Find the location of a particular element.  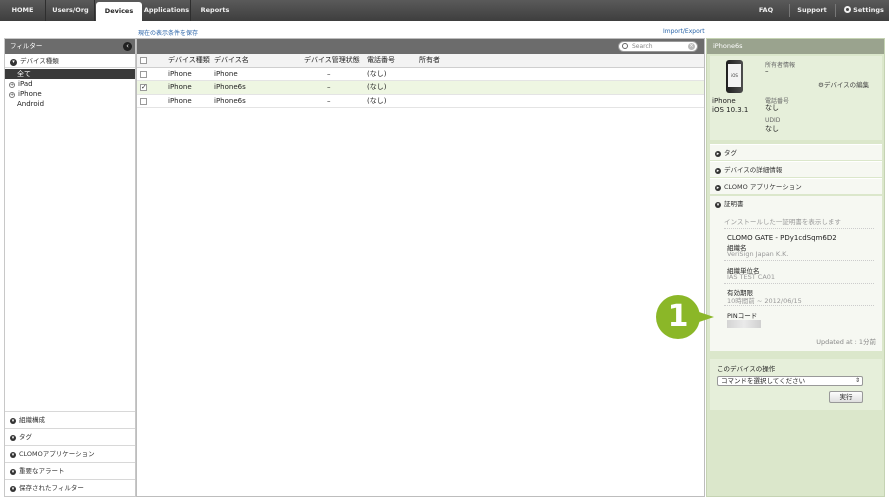

accordion-tags: ▸ タグ is located at coordinates (796, 152).